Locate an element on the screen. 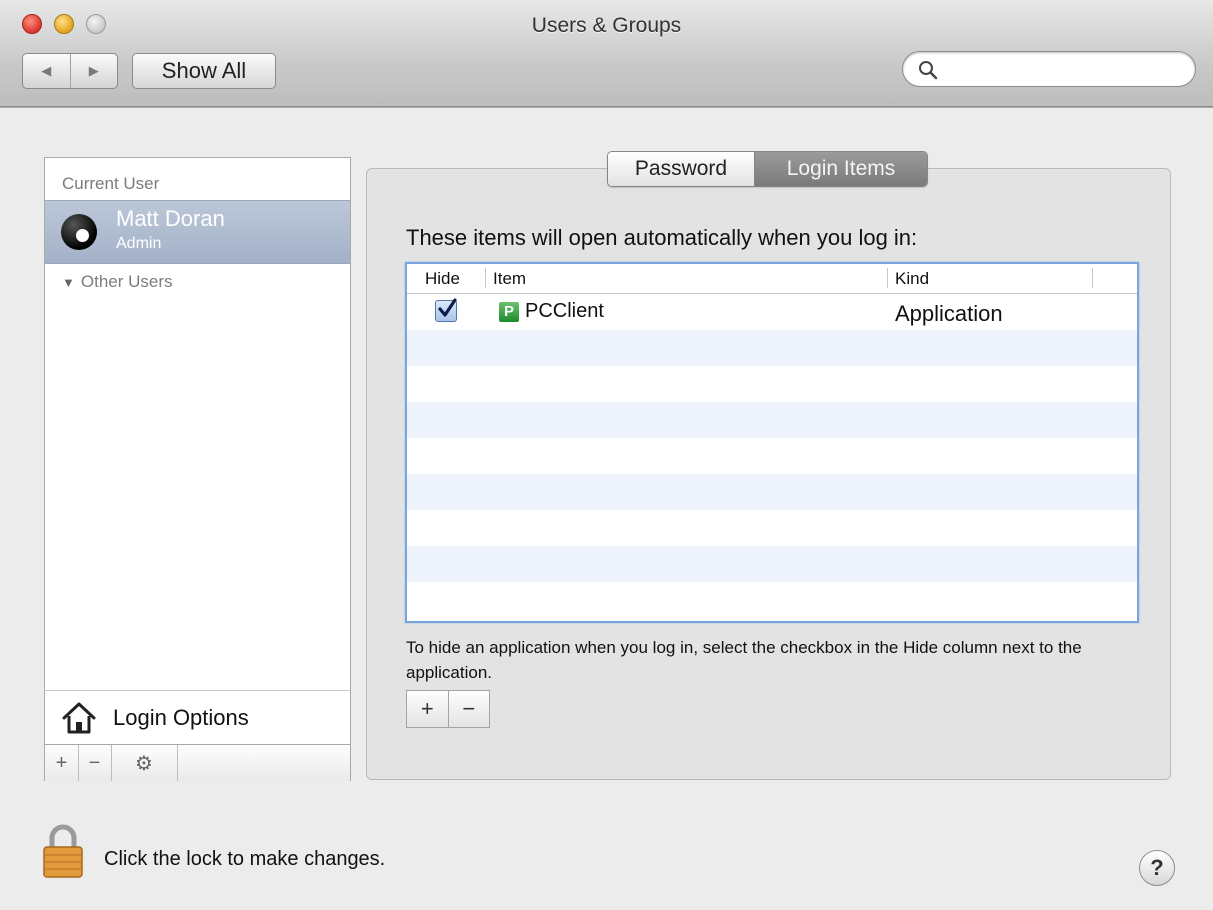 The width and height of the screenshot is (1213, 910). column-header-item: Item is located at coordinates (509, 279).